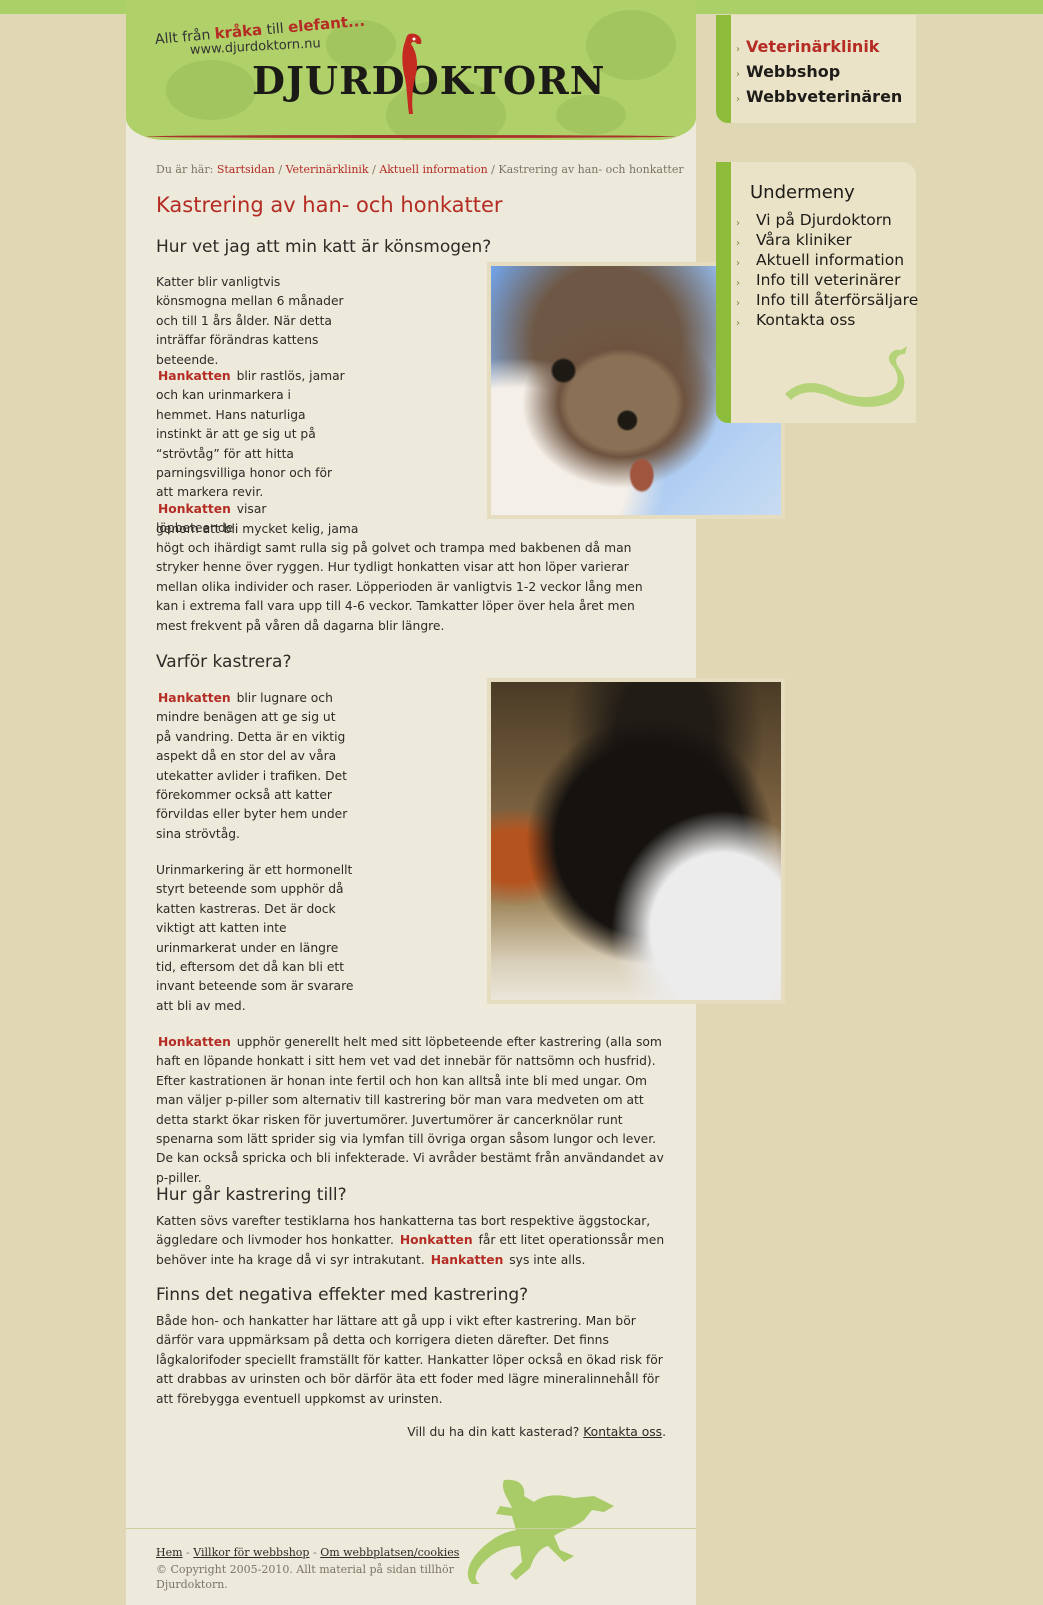 This screenshot has width=1043, height=1605. I want to click on footer-link-hem: Hem, so click(169, 1552).